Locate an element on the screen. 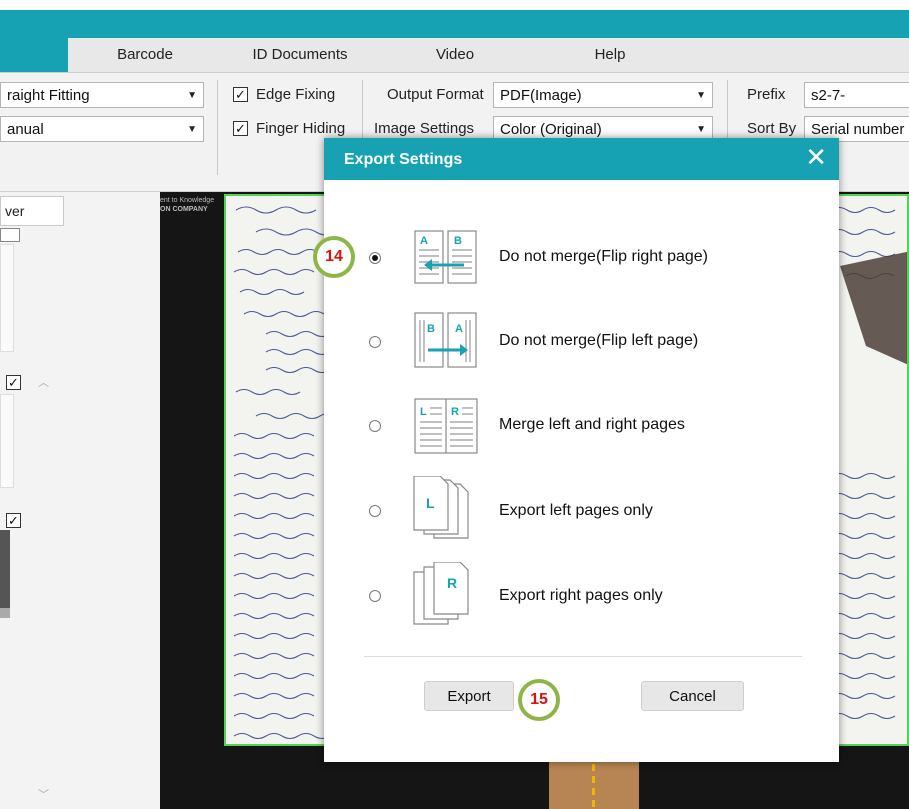 The width and height of the screenshot is (909, 809). split-line is located at coordinates (593, 786).